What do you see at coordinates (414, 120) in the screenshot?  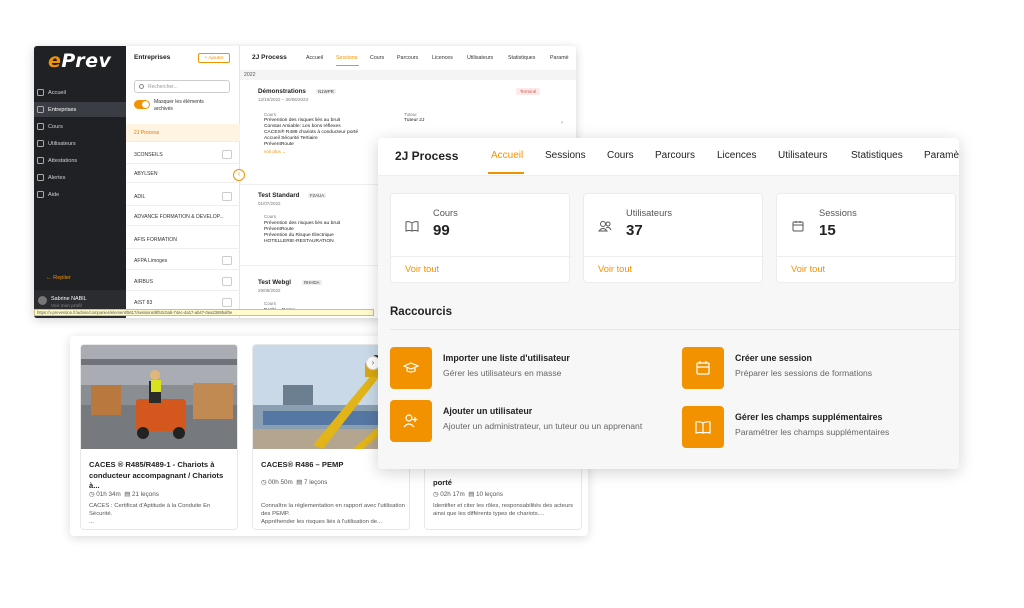 I see `tutor-value: Tuteur 2J` at bounding box center [414, 120].